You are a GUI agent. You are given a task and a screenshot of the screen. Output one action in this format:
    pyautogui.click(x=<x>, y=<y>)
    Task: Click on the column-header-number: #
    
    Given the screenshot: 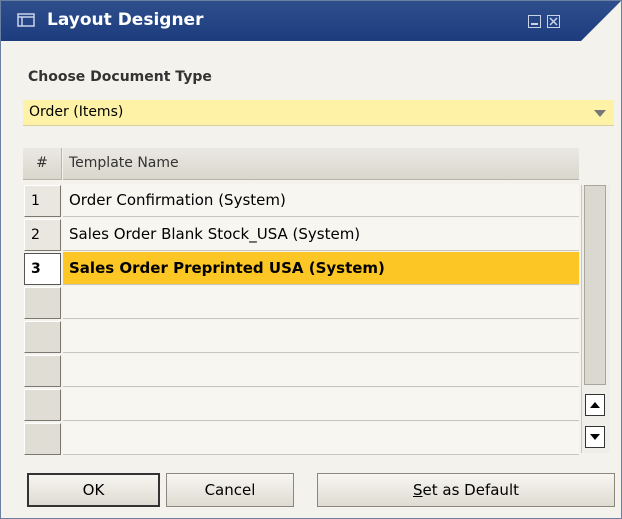 What is the action you would take?
    pyautogui.click(x=42, y=164)
    